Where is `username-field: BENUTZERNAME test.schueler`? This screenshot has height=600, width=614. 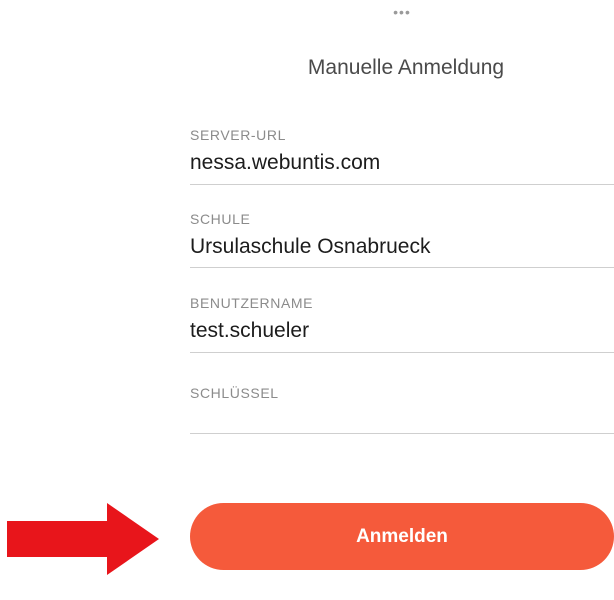
username-field: BENUTZERNAME test.schueler is located at coordinates (402, 323).